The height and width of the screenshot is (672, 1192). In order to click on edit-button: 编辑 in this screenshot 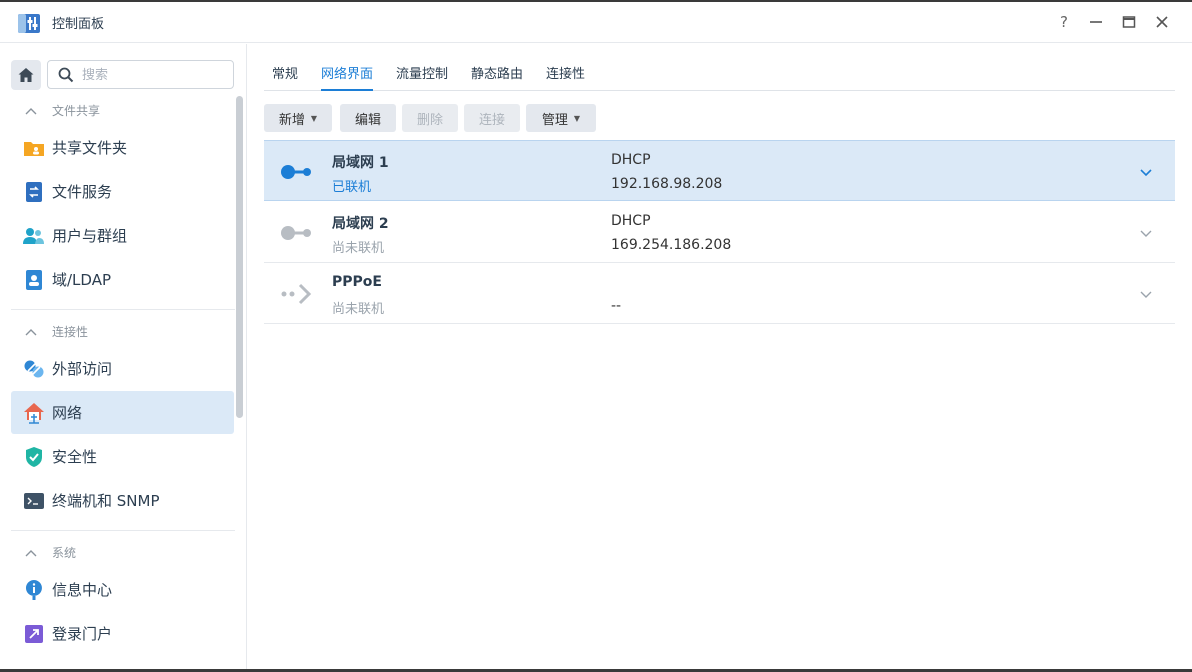, I will do `click(368, 118)`.